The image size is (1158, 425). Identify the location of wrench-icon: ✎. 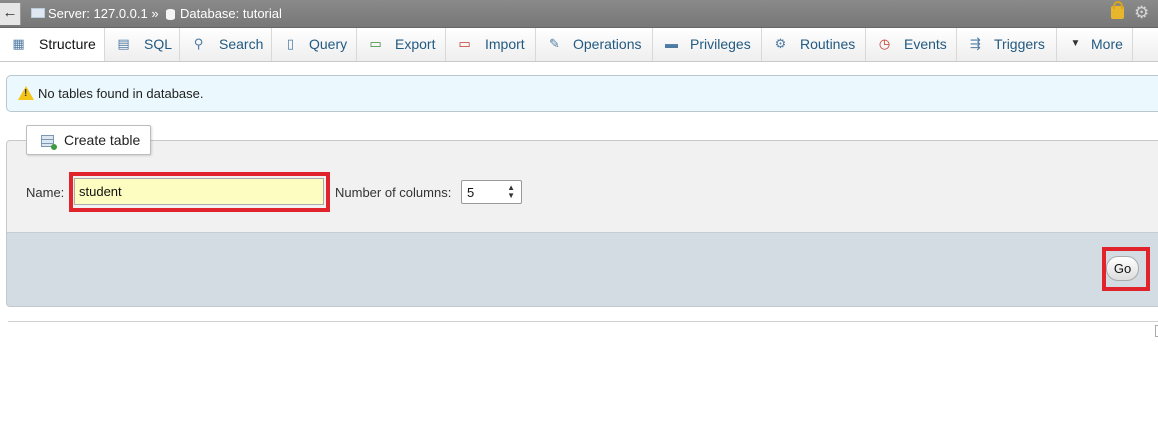
(554, 43).